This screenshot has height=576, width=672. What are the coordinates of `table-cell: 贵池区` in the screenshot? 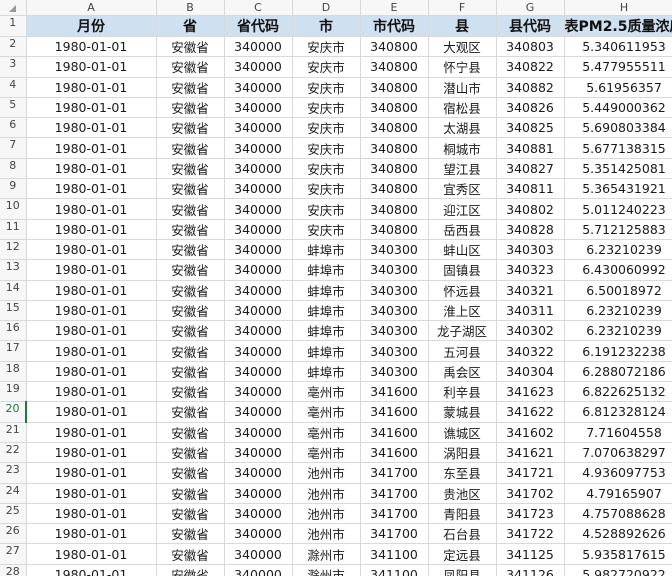 It's located at (462, 493).